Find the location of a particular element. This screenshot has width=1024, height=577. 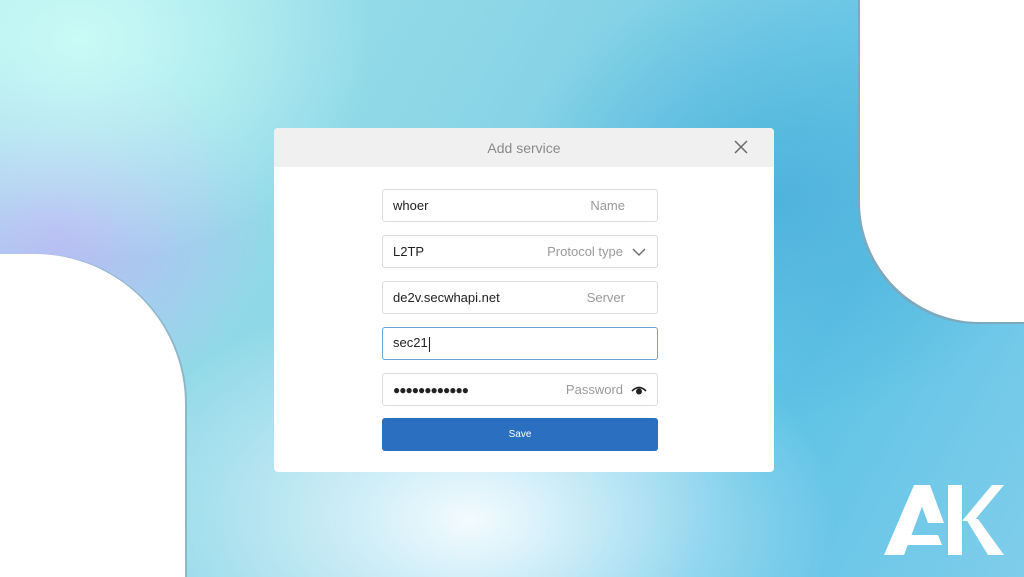

close-icon is located at coordinates (741, 147).